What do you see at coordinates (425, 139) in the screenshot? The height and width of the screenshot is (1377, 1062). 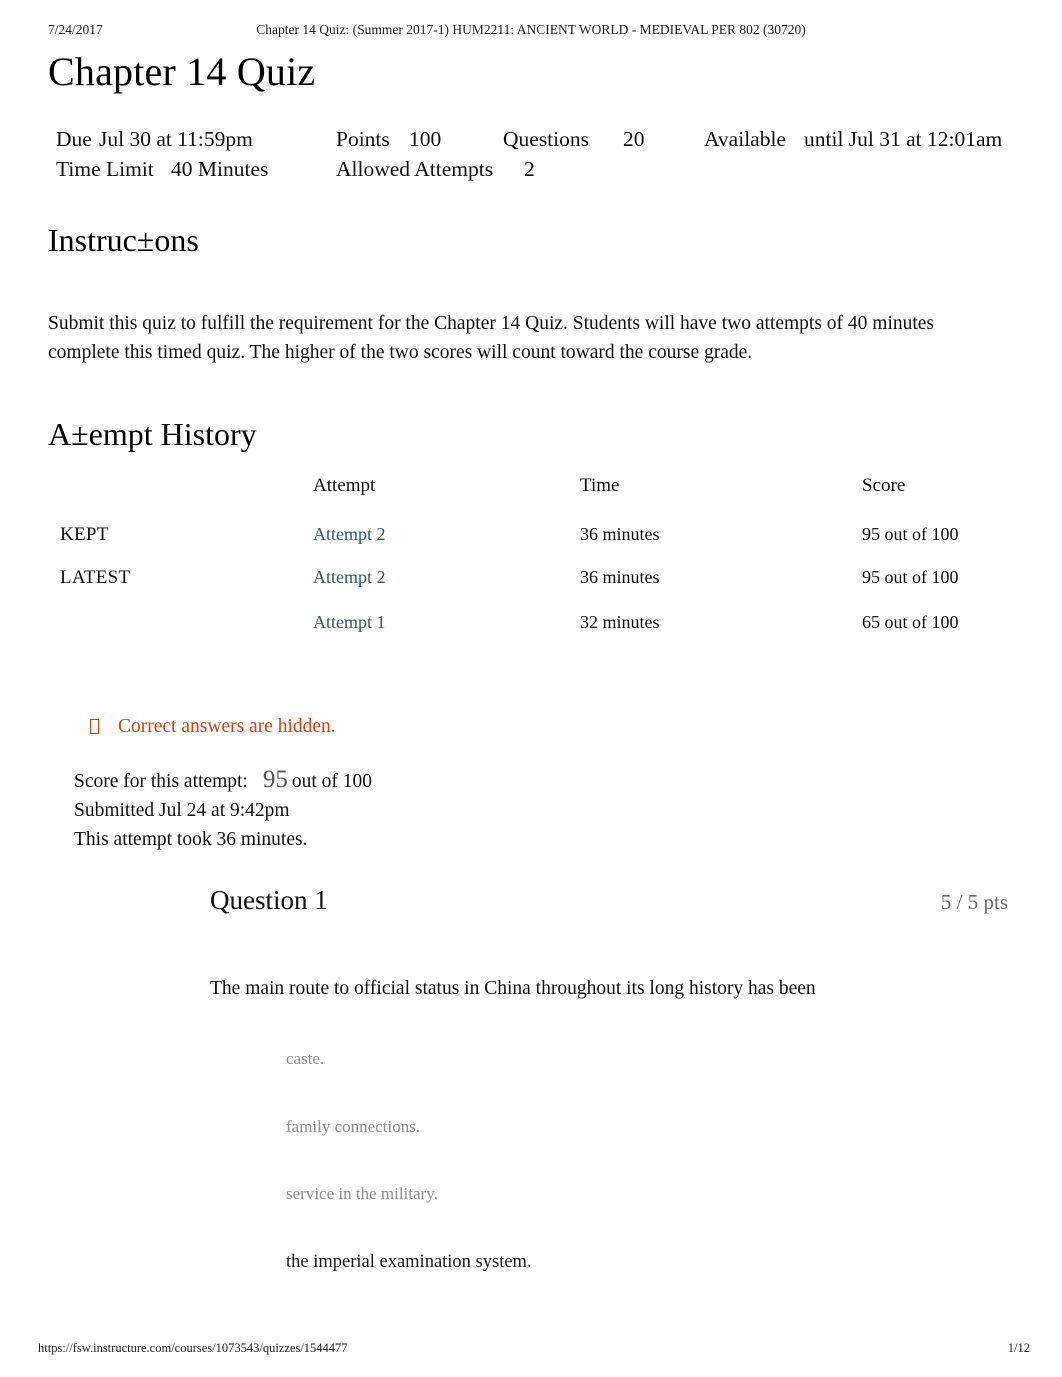 I see `points-value: 100` at bounding box center [425, 139].